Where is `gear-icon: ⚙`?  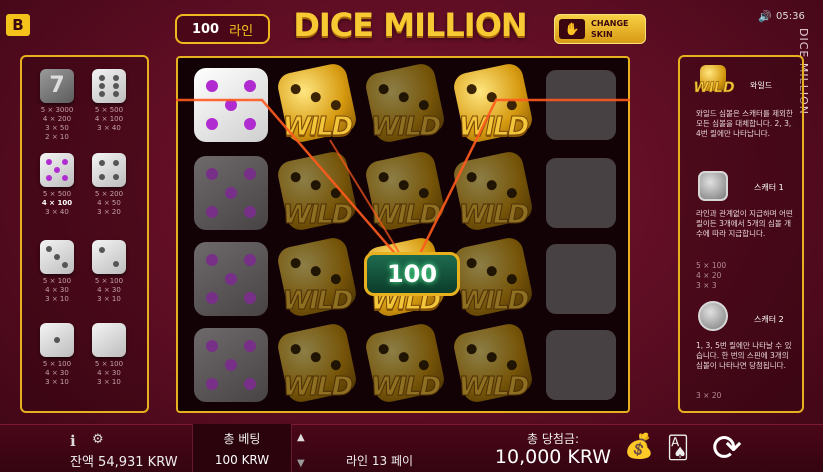 gear-icon: ⚙ is located at coordinates (98, 439).